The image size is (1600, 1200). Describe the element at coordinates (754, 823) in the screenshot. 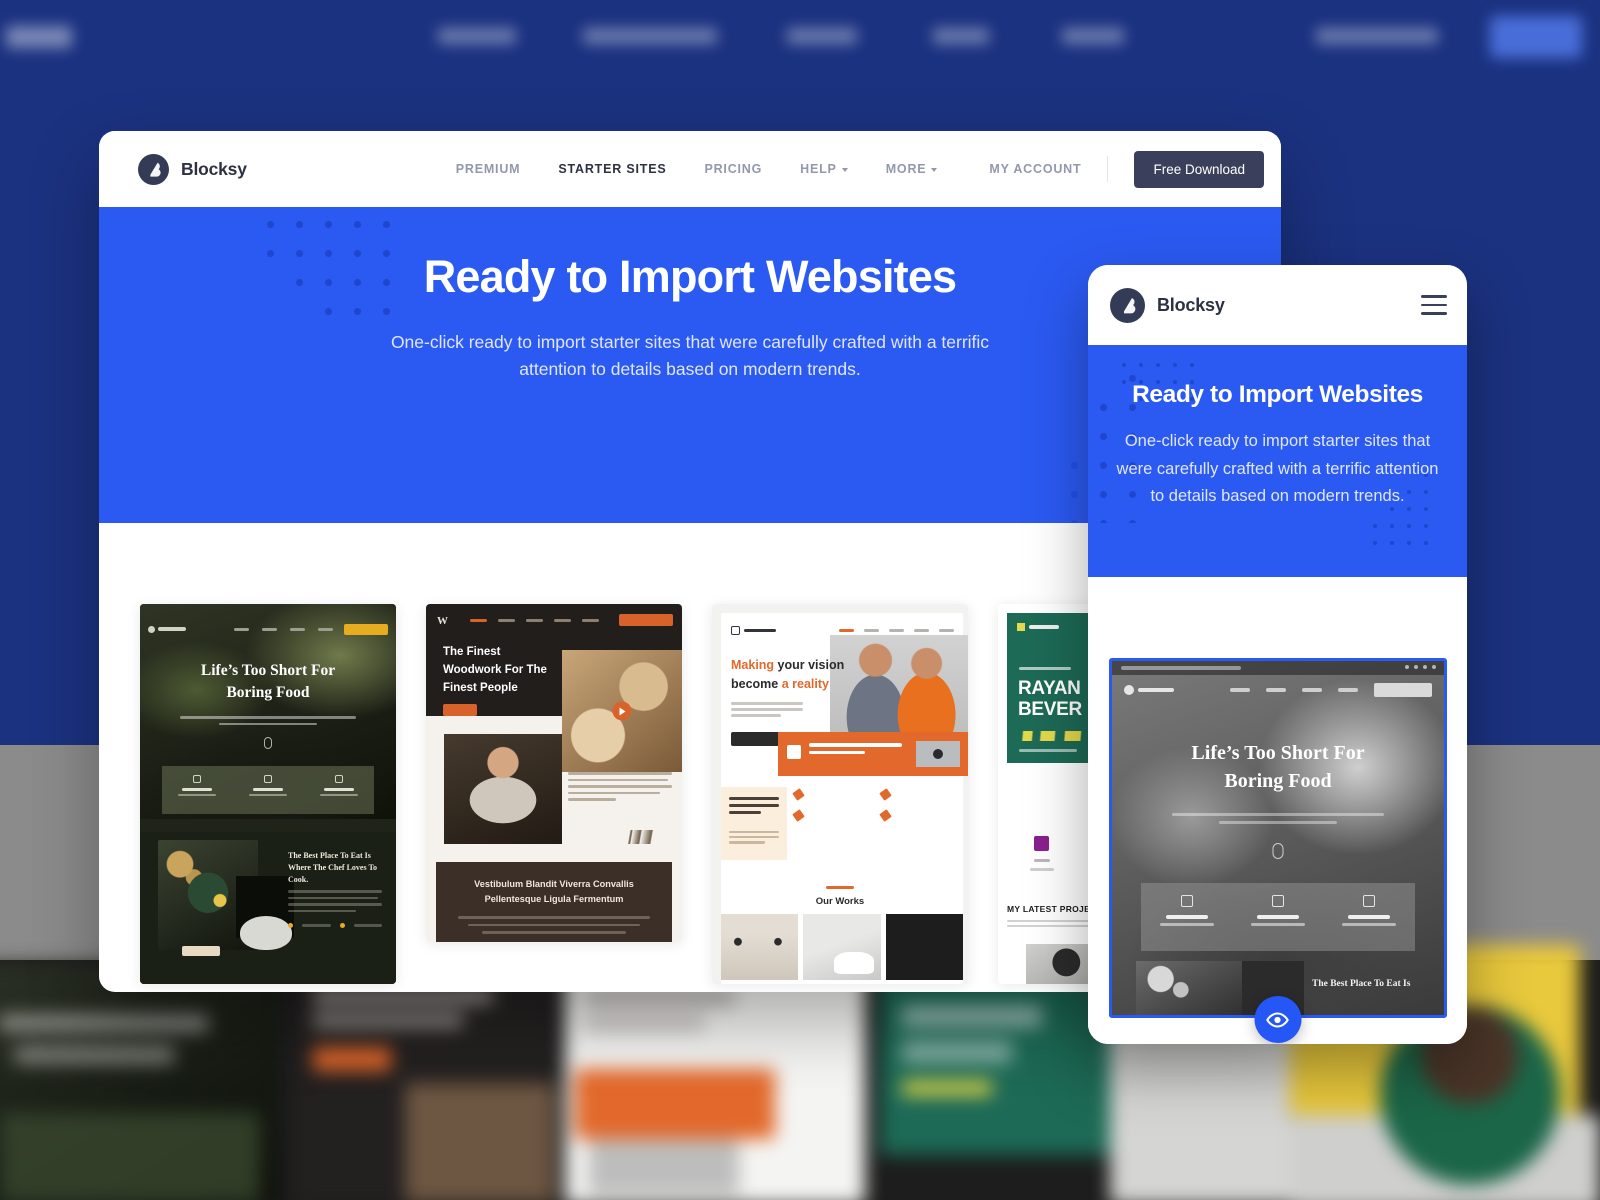

I see `renovation-beige-box` at that location.